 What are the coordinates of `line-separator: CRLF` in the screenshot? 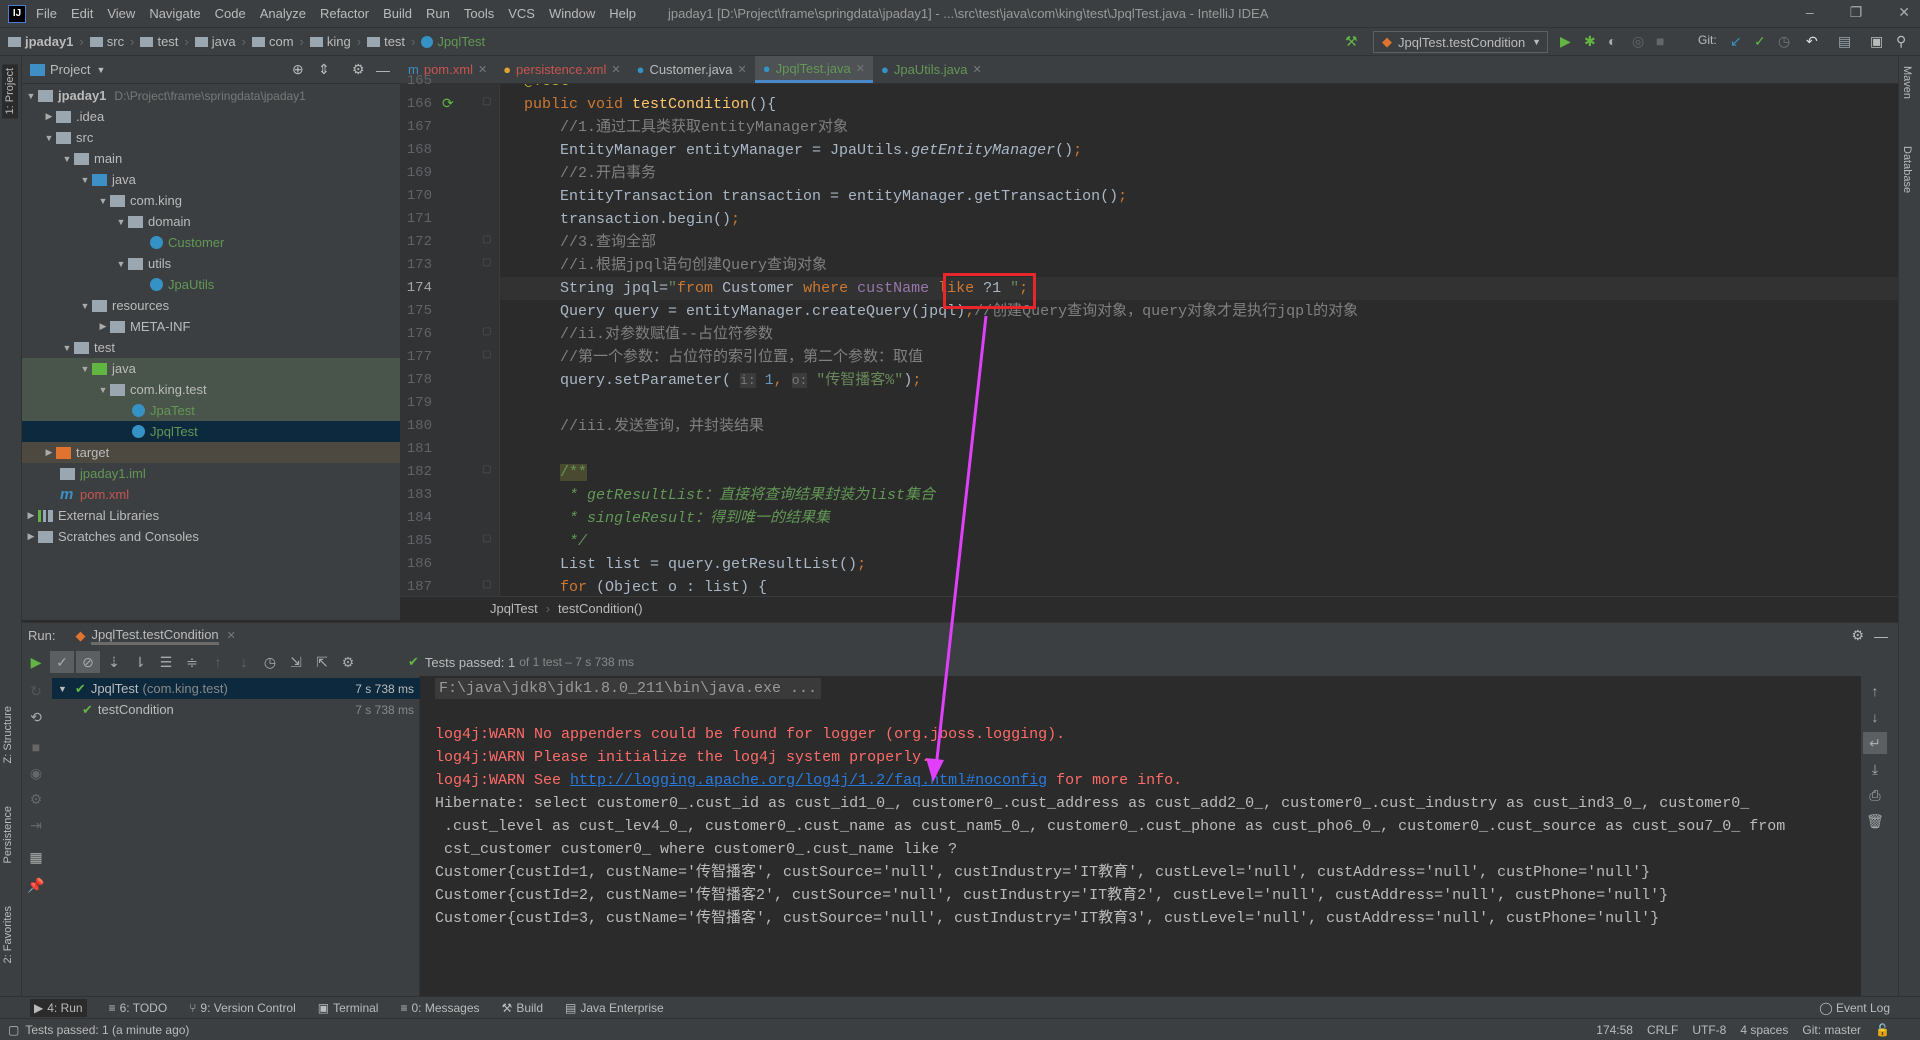 It's located at (1662, 1030).